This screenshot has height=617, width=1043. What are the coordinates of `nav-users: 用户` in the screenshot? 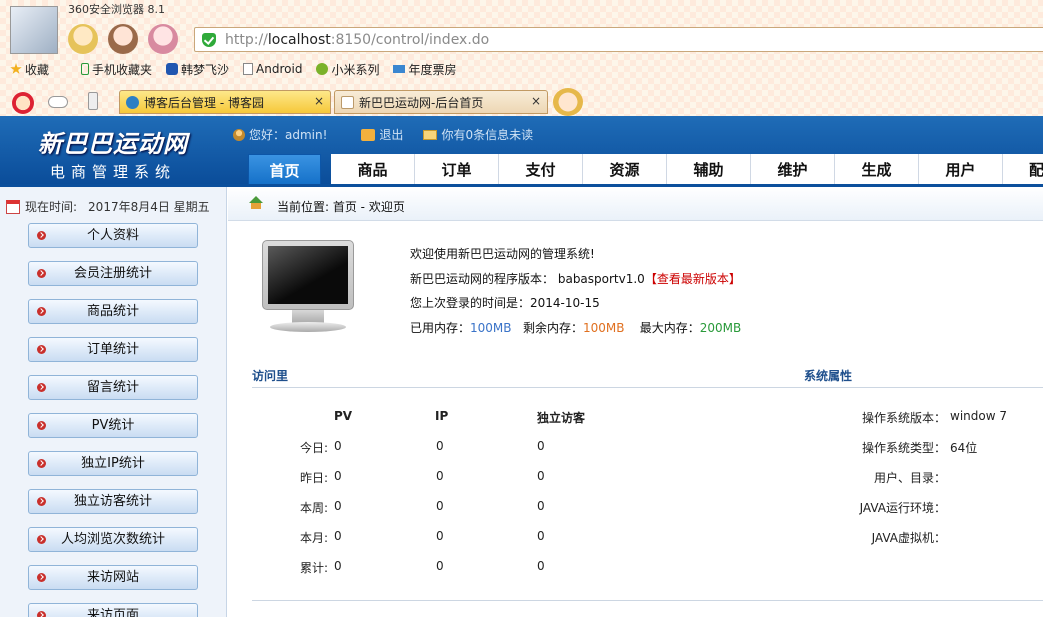 It's located at (961, 170).